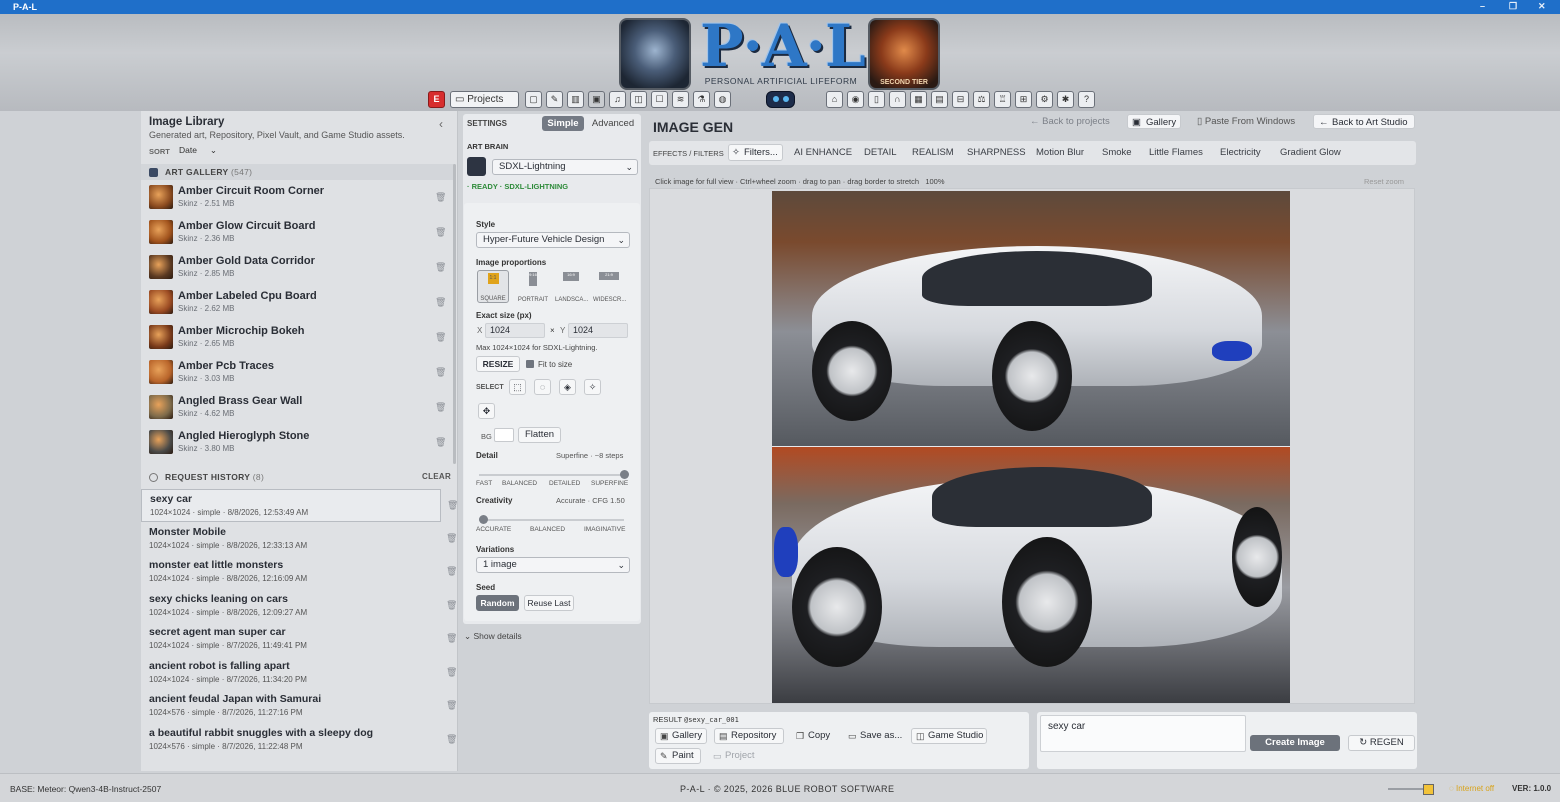 The height and width of the screenshot is (802, 1560). What do you see at coordinates (880, 152) in the screenshot?
I see `effect-detail: DETAIL` at bounding box center [880, 152].